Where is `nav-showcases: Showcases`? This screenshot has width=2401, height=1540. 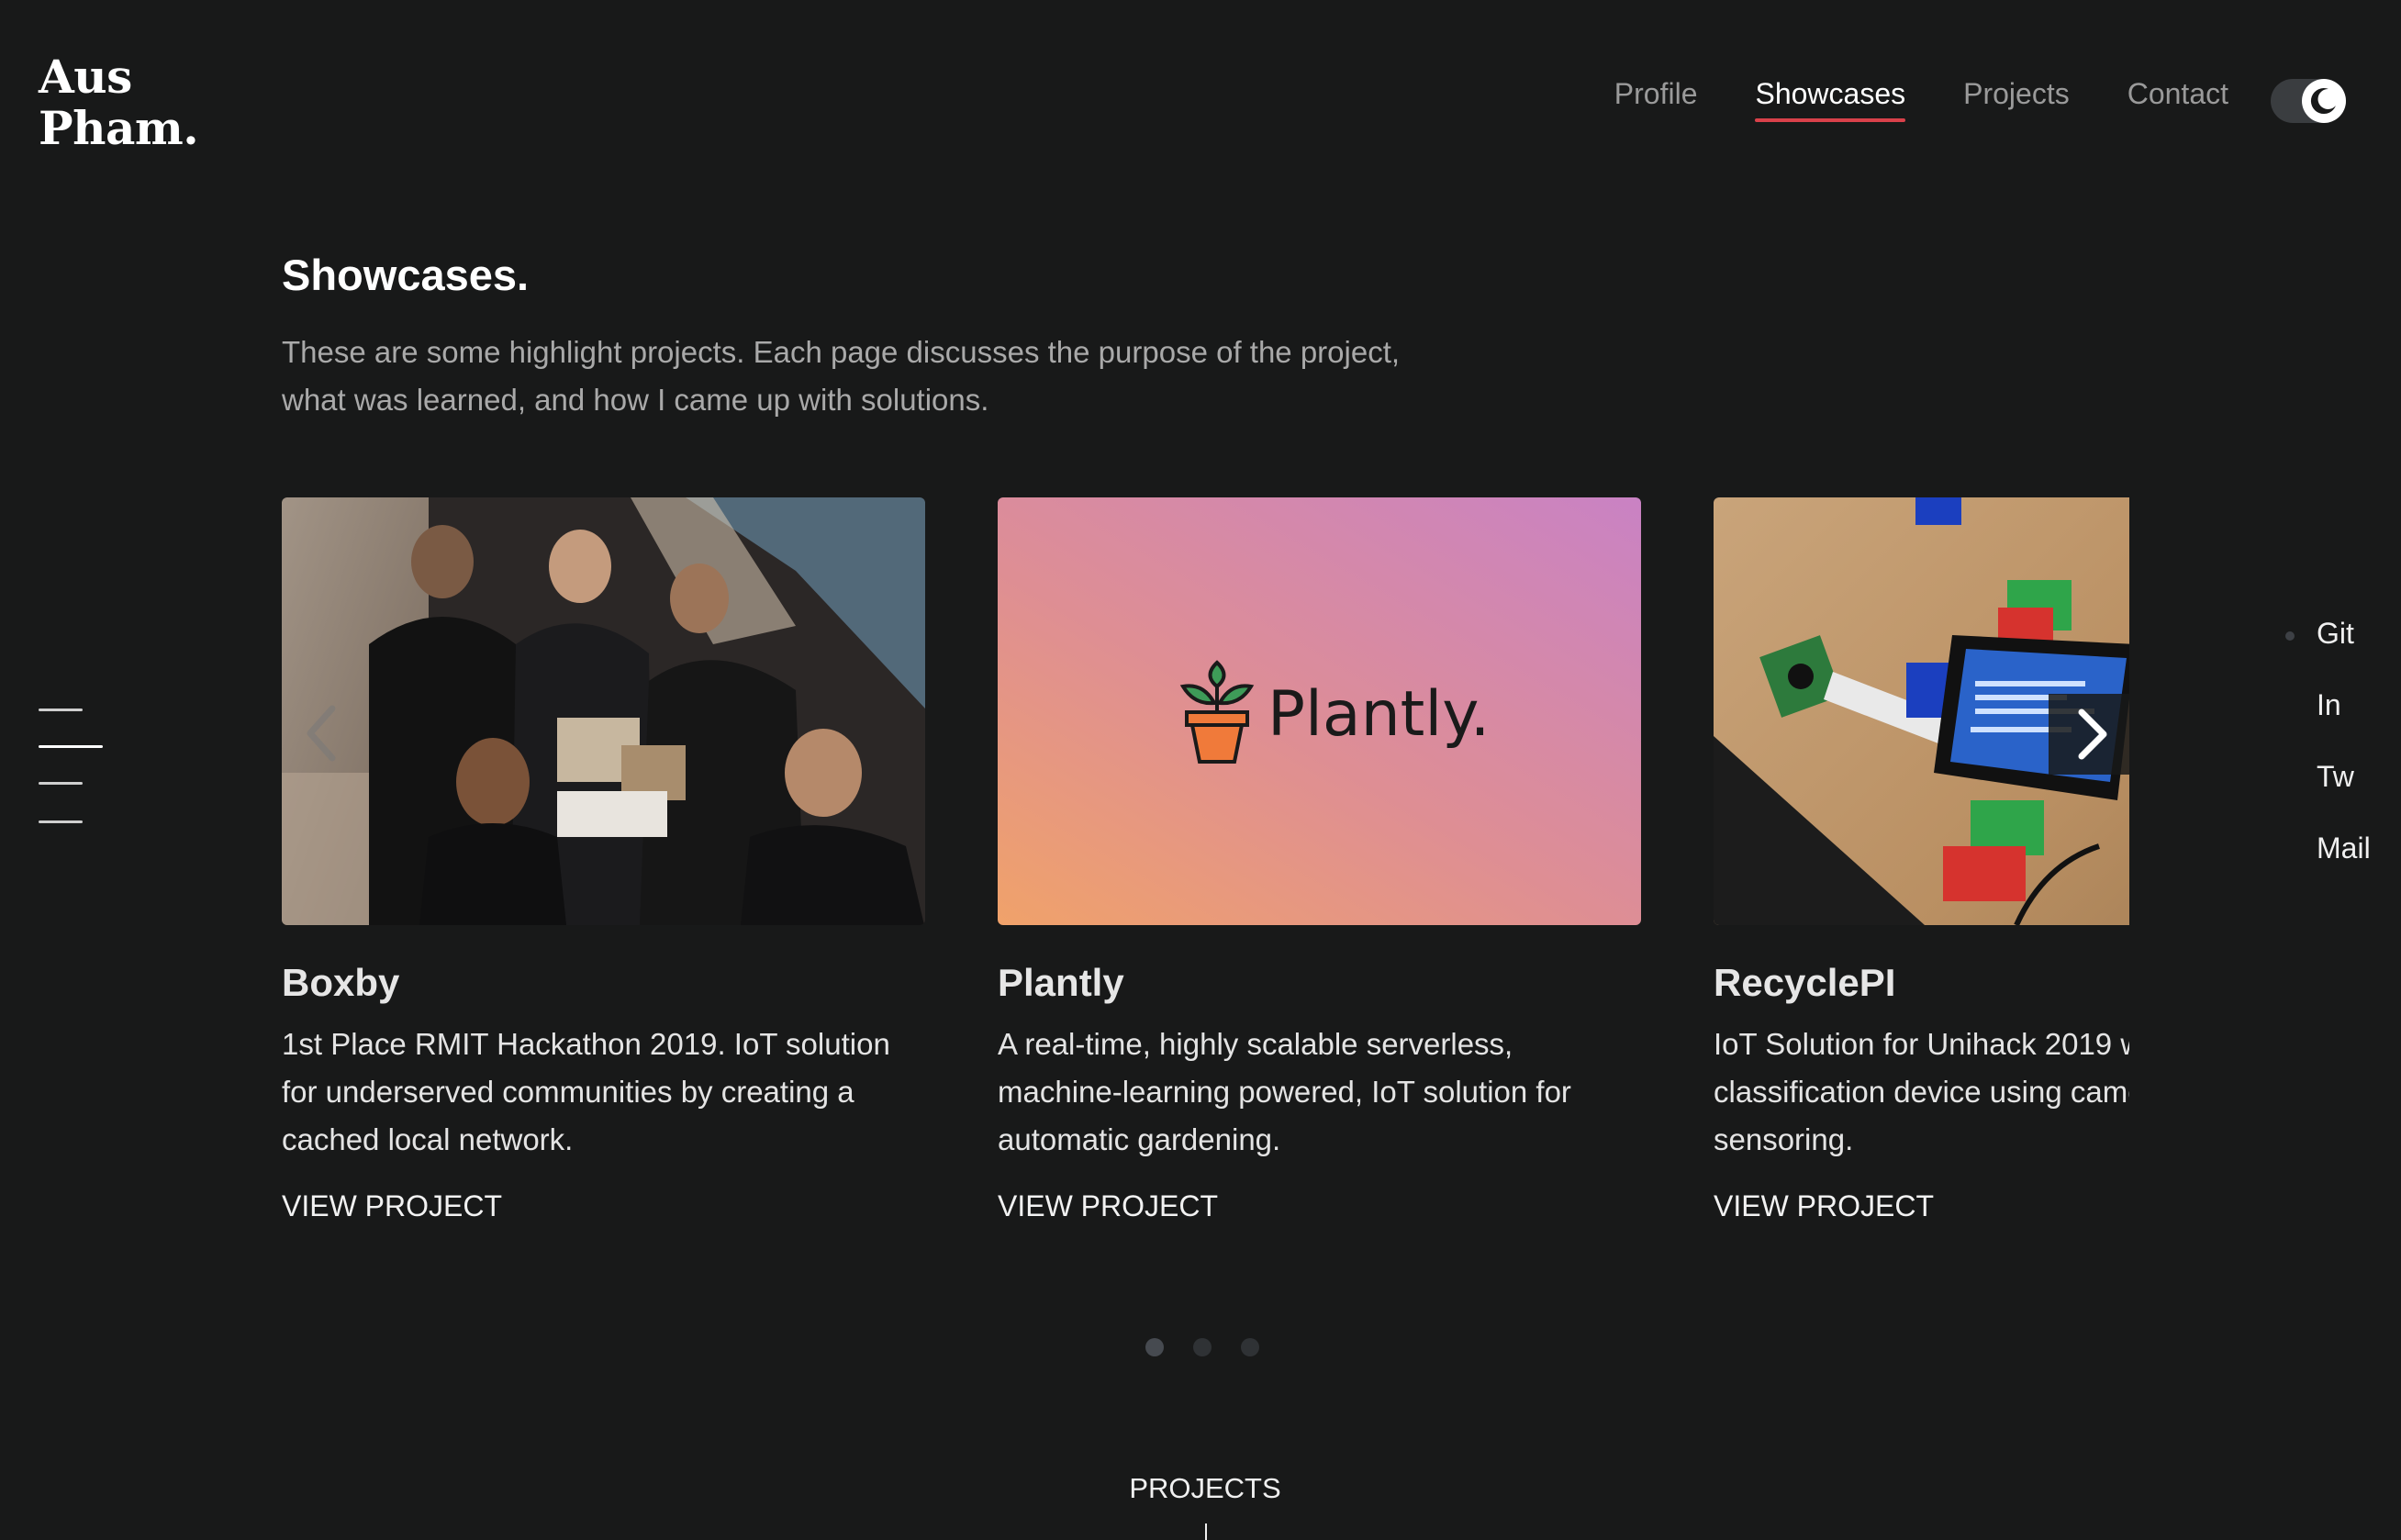
nav-showcases: Showcases is located at coordinates (1830, 99).